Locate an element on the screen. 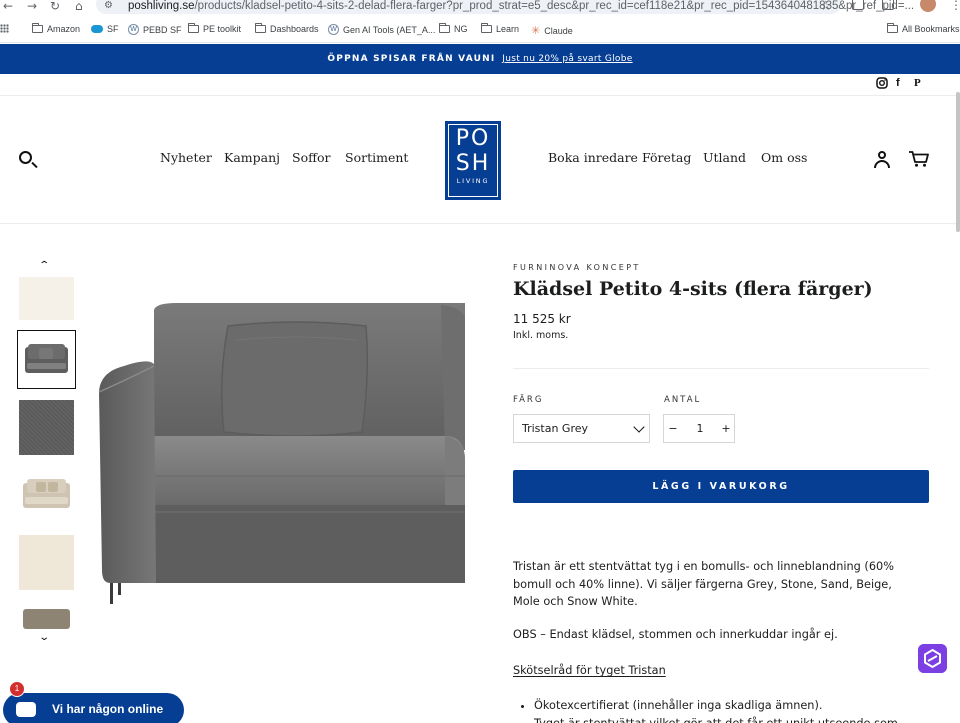 The width and height of the screenshot is (960, 723). bookmark-claude: ✳ Claude is located at coordinates (552, 30).